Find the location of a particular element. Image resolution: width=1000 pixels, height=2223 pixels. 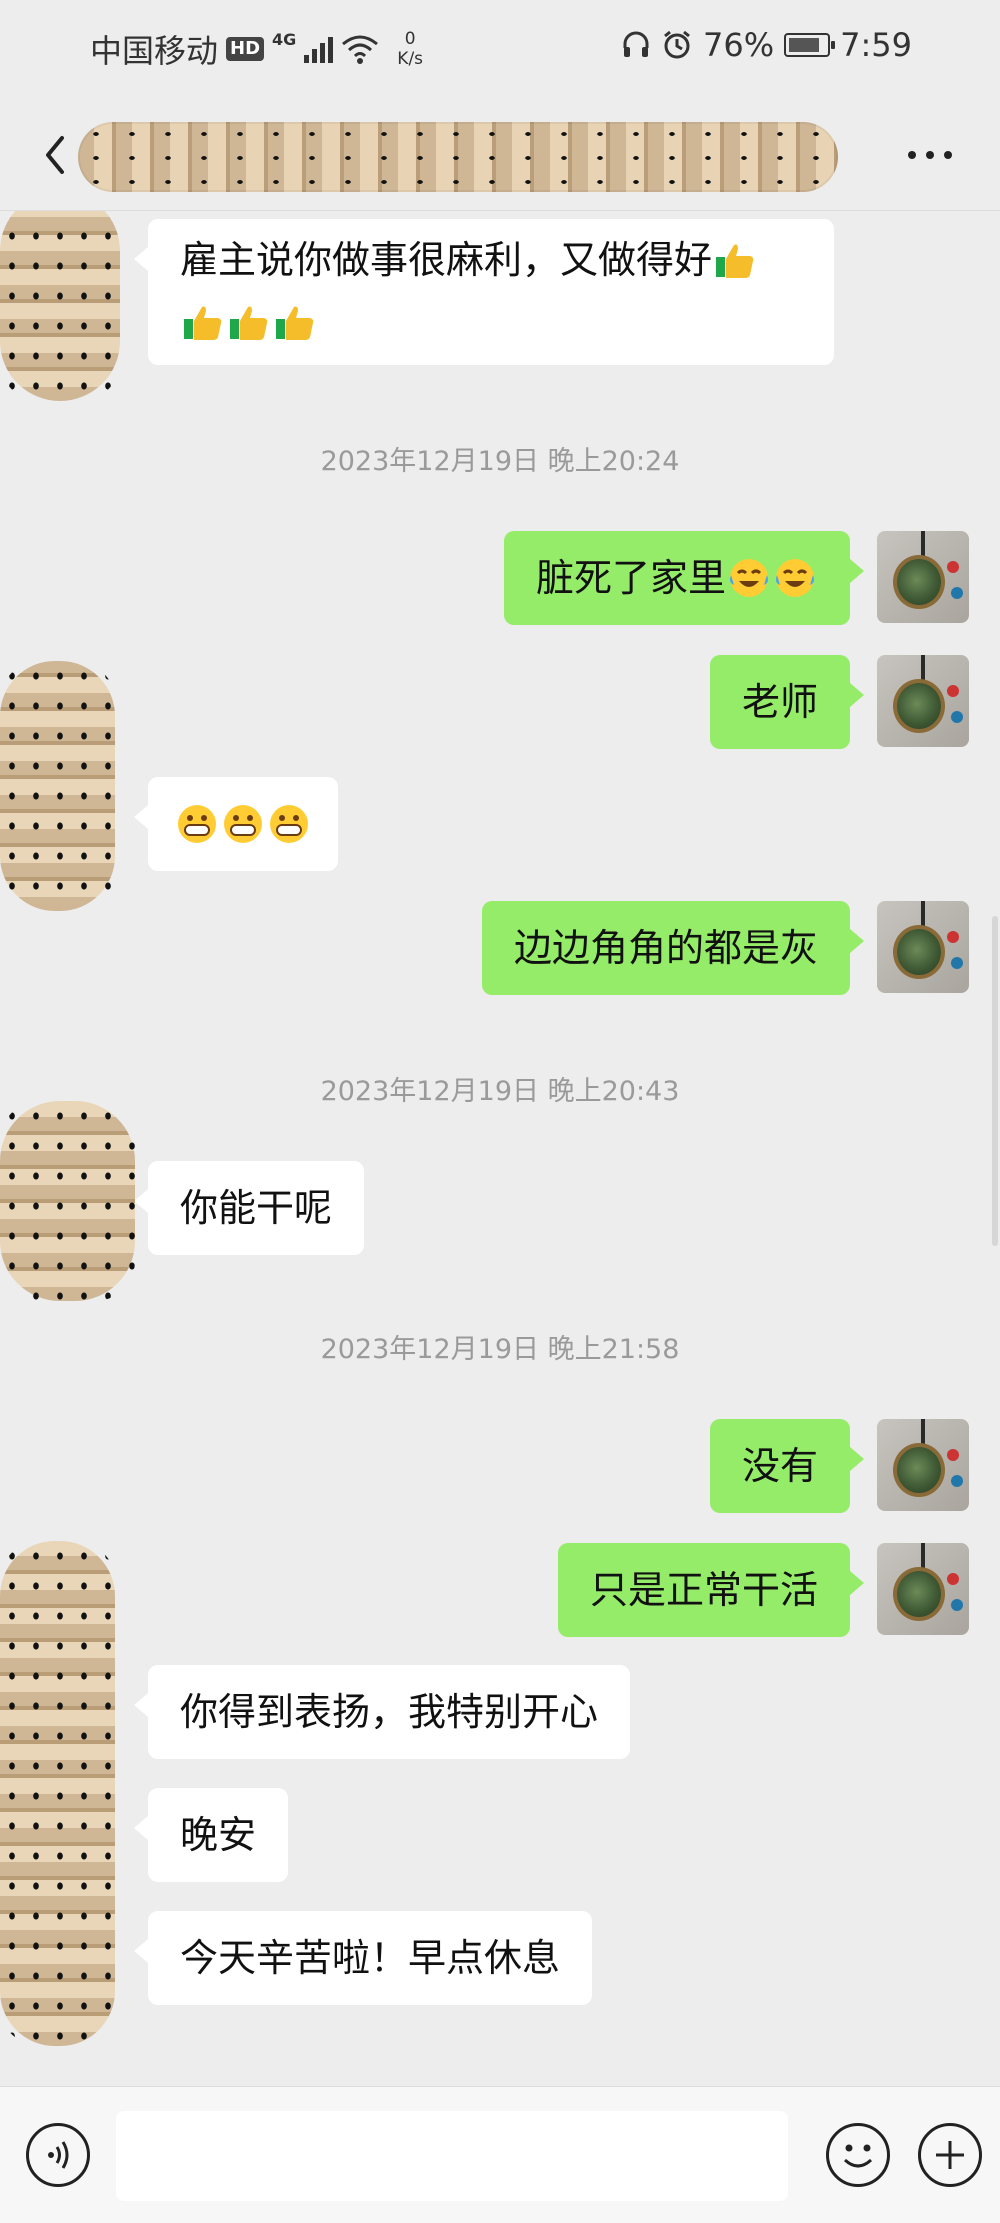

message-bubble-outgoing: 老师 is located at coordinates (787, 702).